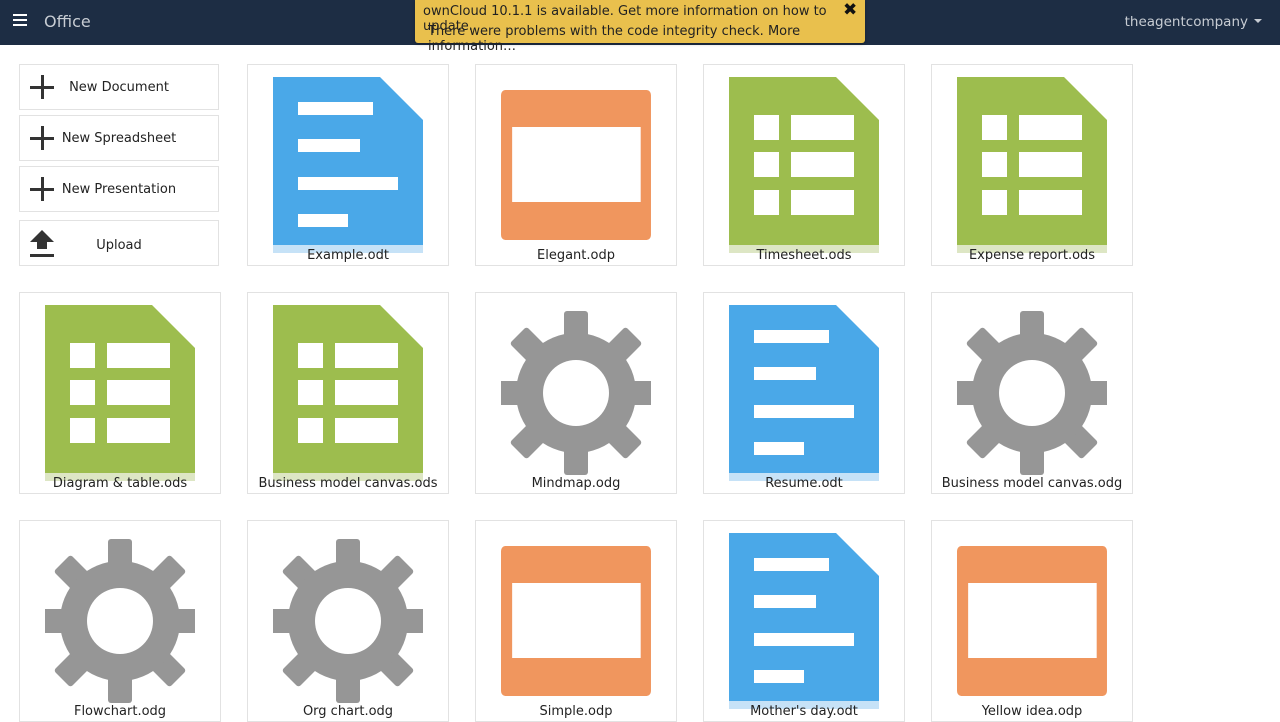 The width and height of the screenshot is (1280, 722). What do you see at coordinates (1258, 21) in the screenshot?
I see `caret-down-icon` at bounding box center [1258, 21].